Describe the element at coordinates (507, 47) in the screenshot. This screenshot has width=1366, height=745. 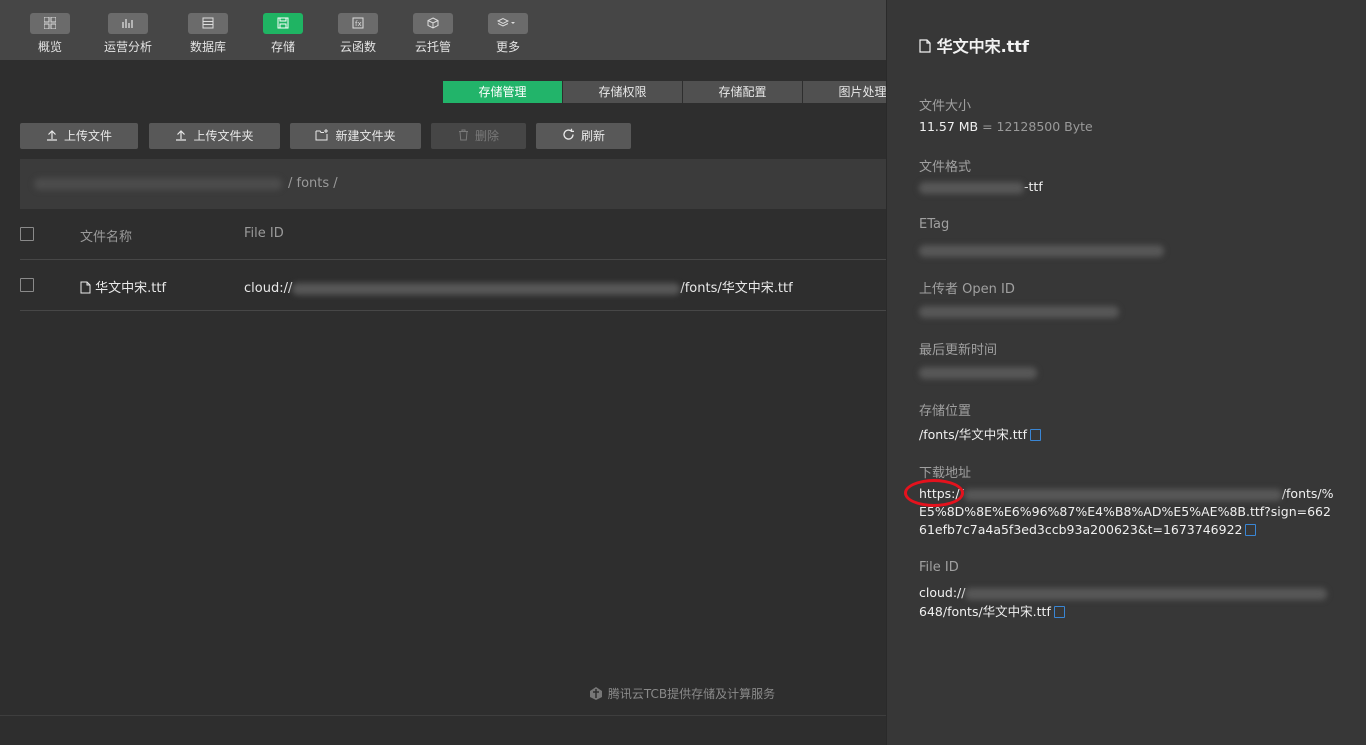
I see `nav-label: 更多` at that location.